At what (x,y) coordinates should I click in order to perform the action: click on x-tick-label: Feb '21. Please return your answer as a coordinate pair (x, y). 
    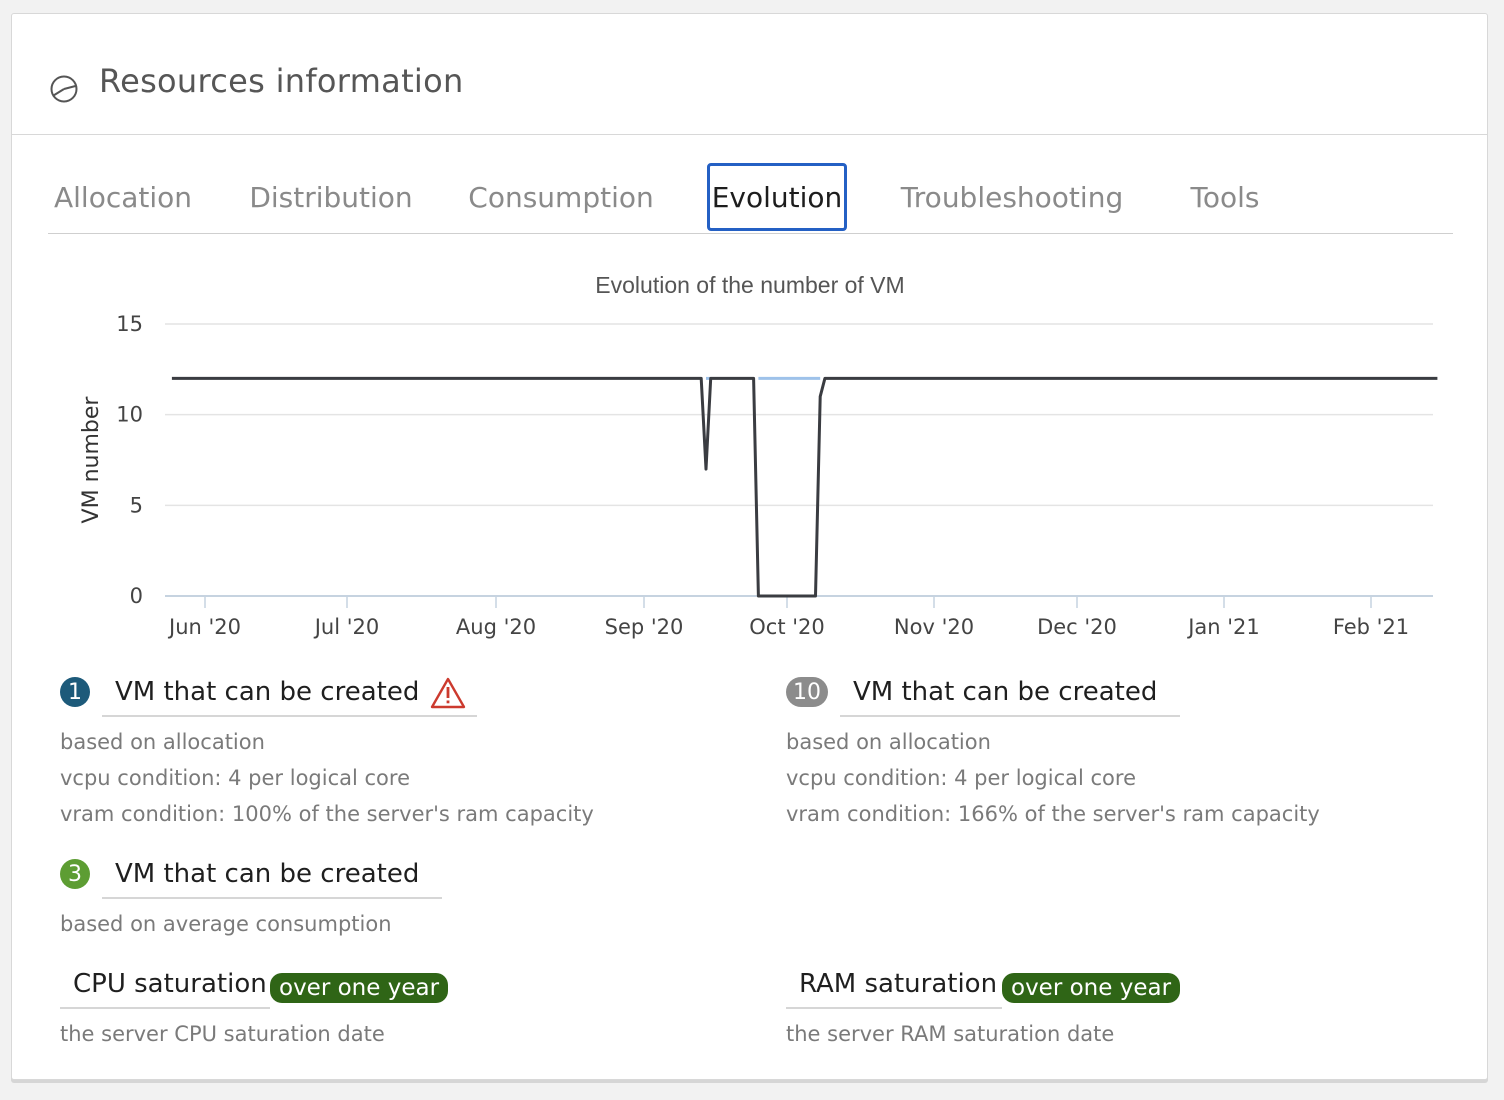
    Looking at the image, I should click on (1371, 627).